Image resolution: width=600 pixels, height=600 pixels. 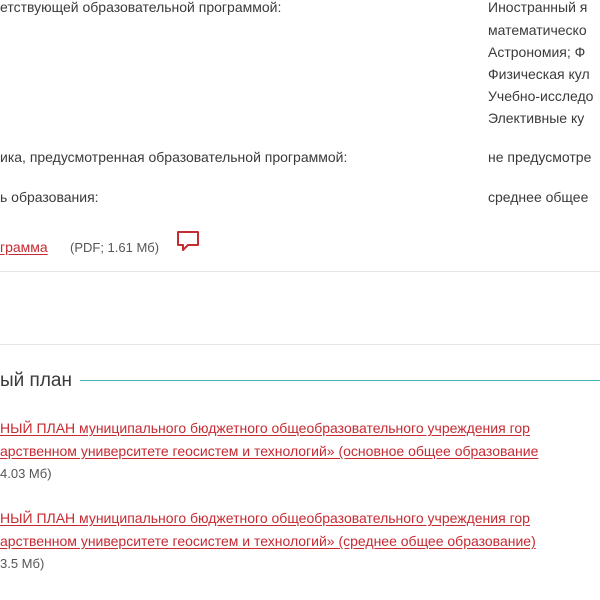 I want to click on heading-rule, so click(x=340, y=380).